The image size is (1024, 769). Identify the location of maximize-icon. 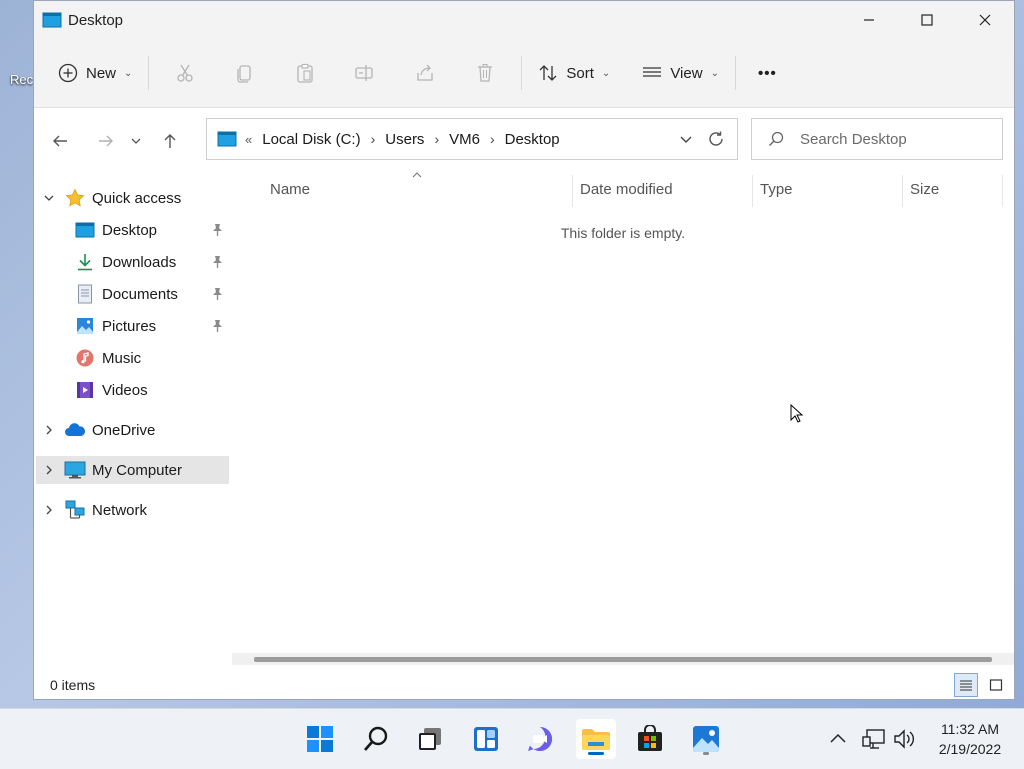
(927, 20).